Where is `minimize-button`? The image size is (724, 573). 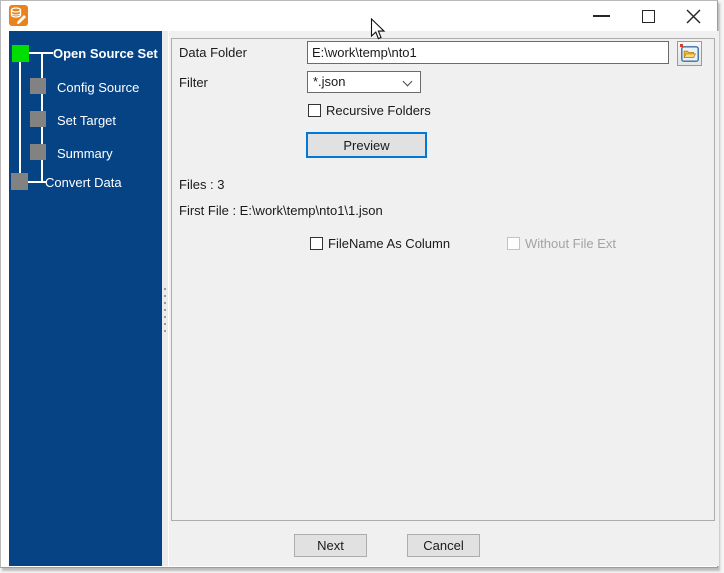
minimize-button is located at coordinates (601, 16).